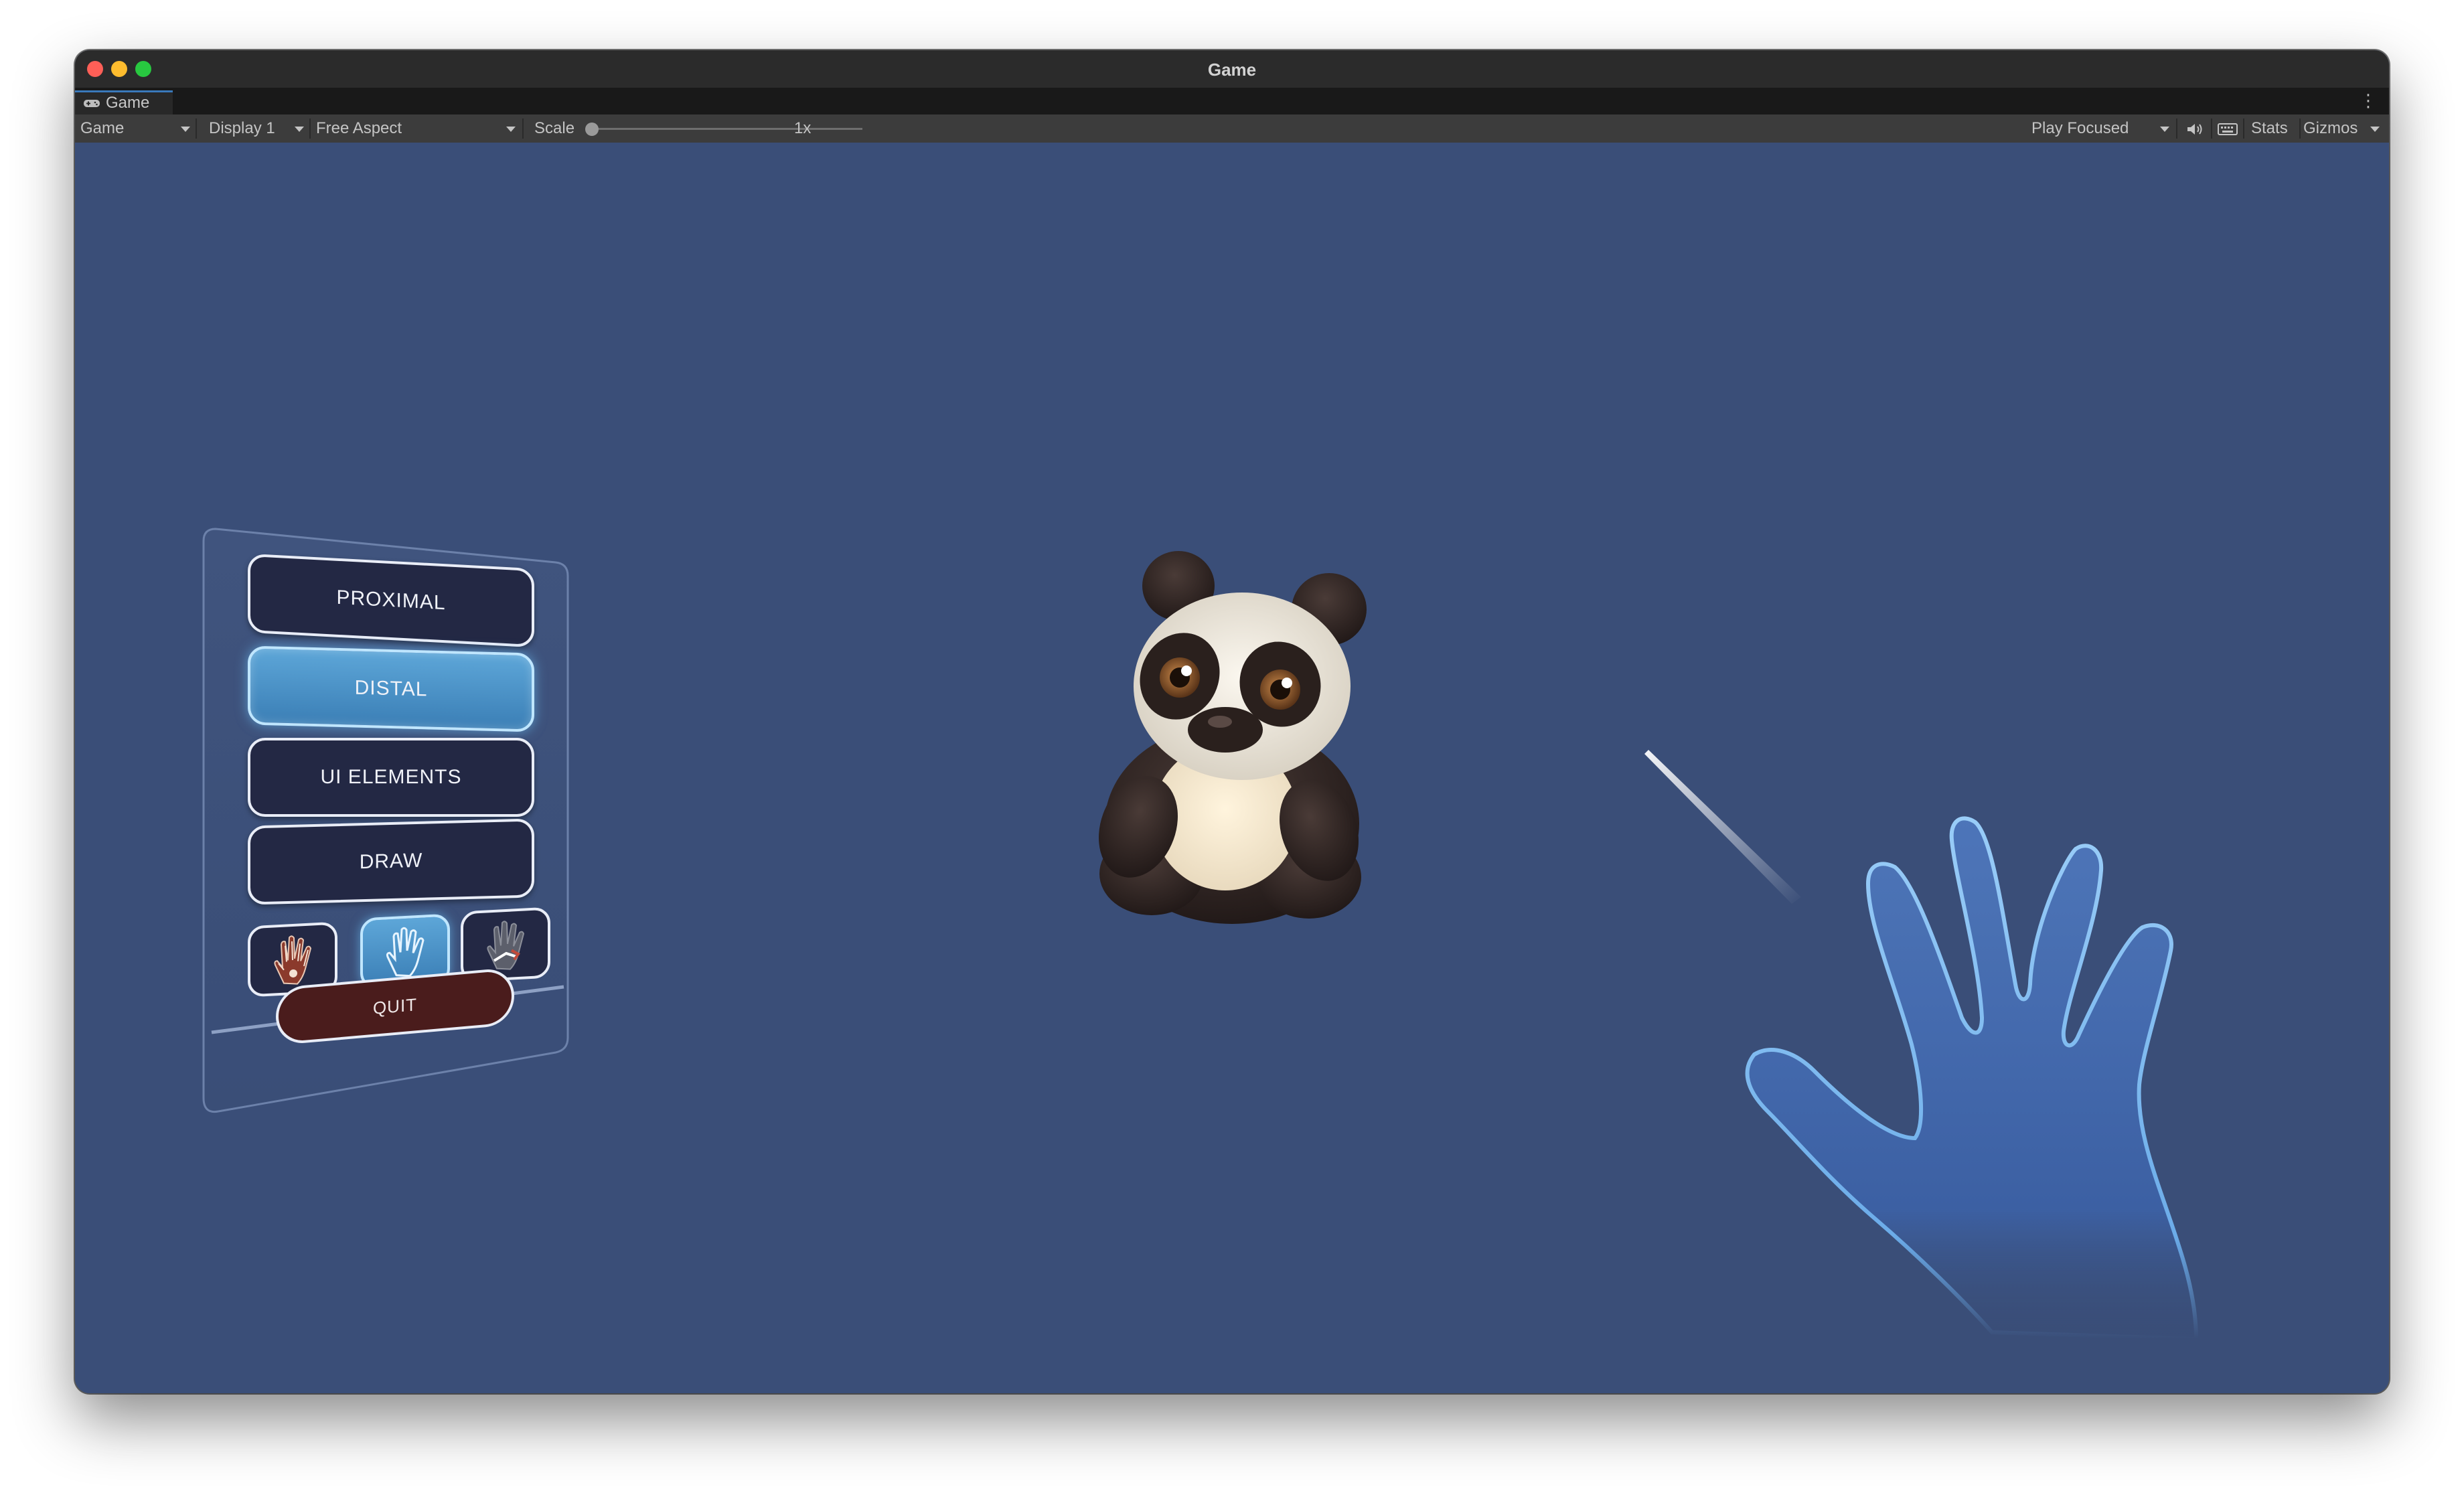 The height and width of the screenshot is (1493, 2464). I want to click on proximal-button-label: PROXIMAL, so click(391, 600).